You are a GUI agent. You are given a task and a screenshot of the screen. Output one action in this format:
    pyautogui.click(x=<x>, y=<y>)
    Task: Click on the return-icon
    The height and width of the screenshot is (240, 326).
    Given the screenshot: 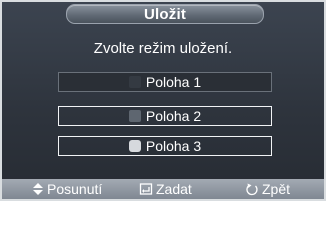 What is the action you would take?
    pyautogui.click(x=252, y=189)
    